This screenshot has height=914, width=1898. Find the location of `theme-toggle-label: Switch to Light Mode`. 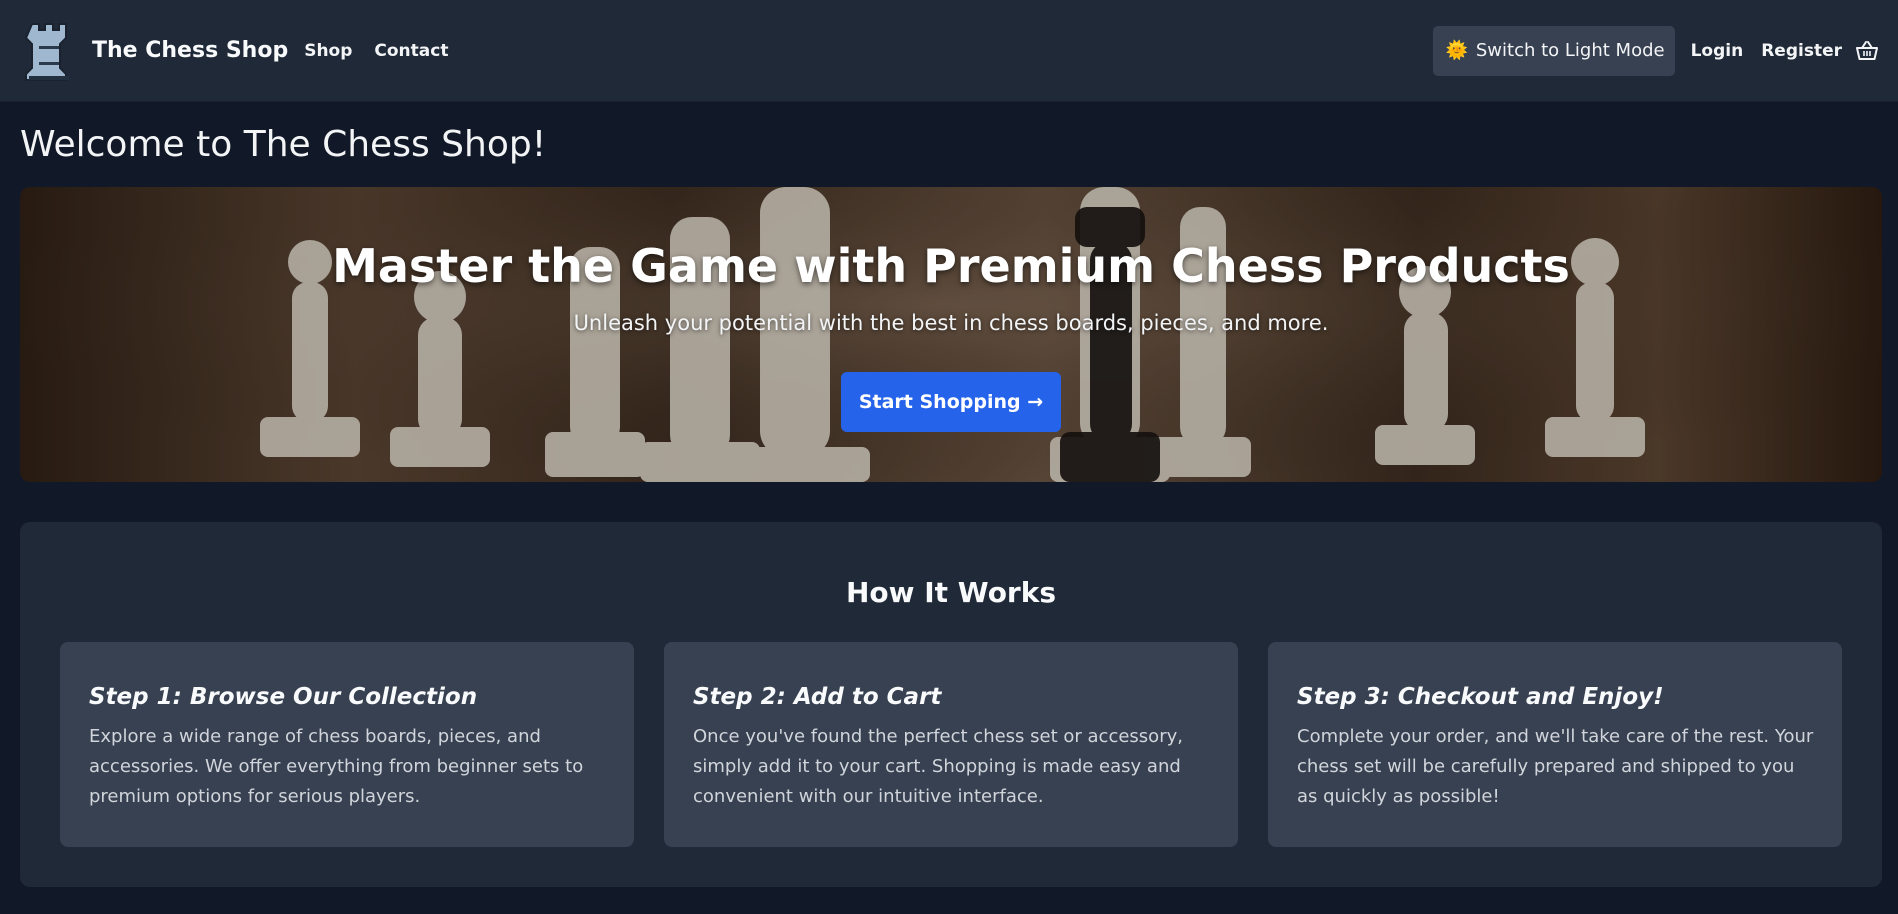

theme-toggle-label: Switch to Light Mode is located at coordinates (1570, 50).